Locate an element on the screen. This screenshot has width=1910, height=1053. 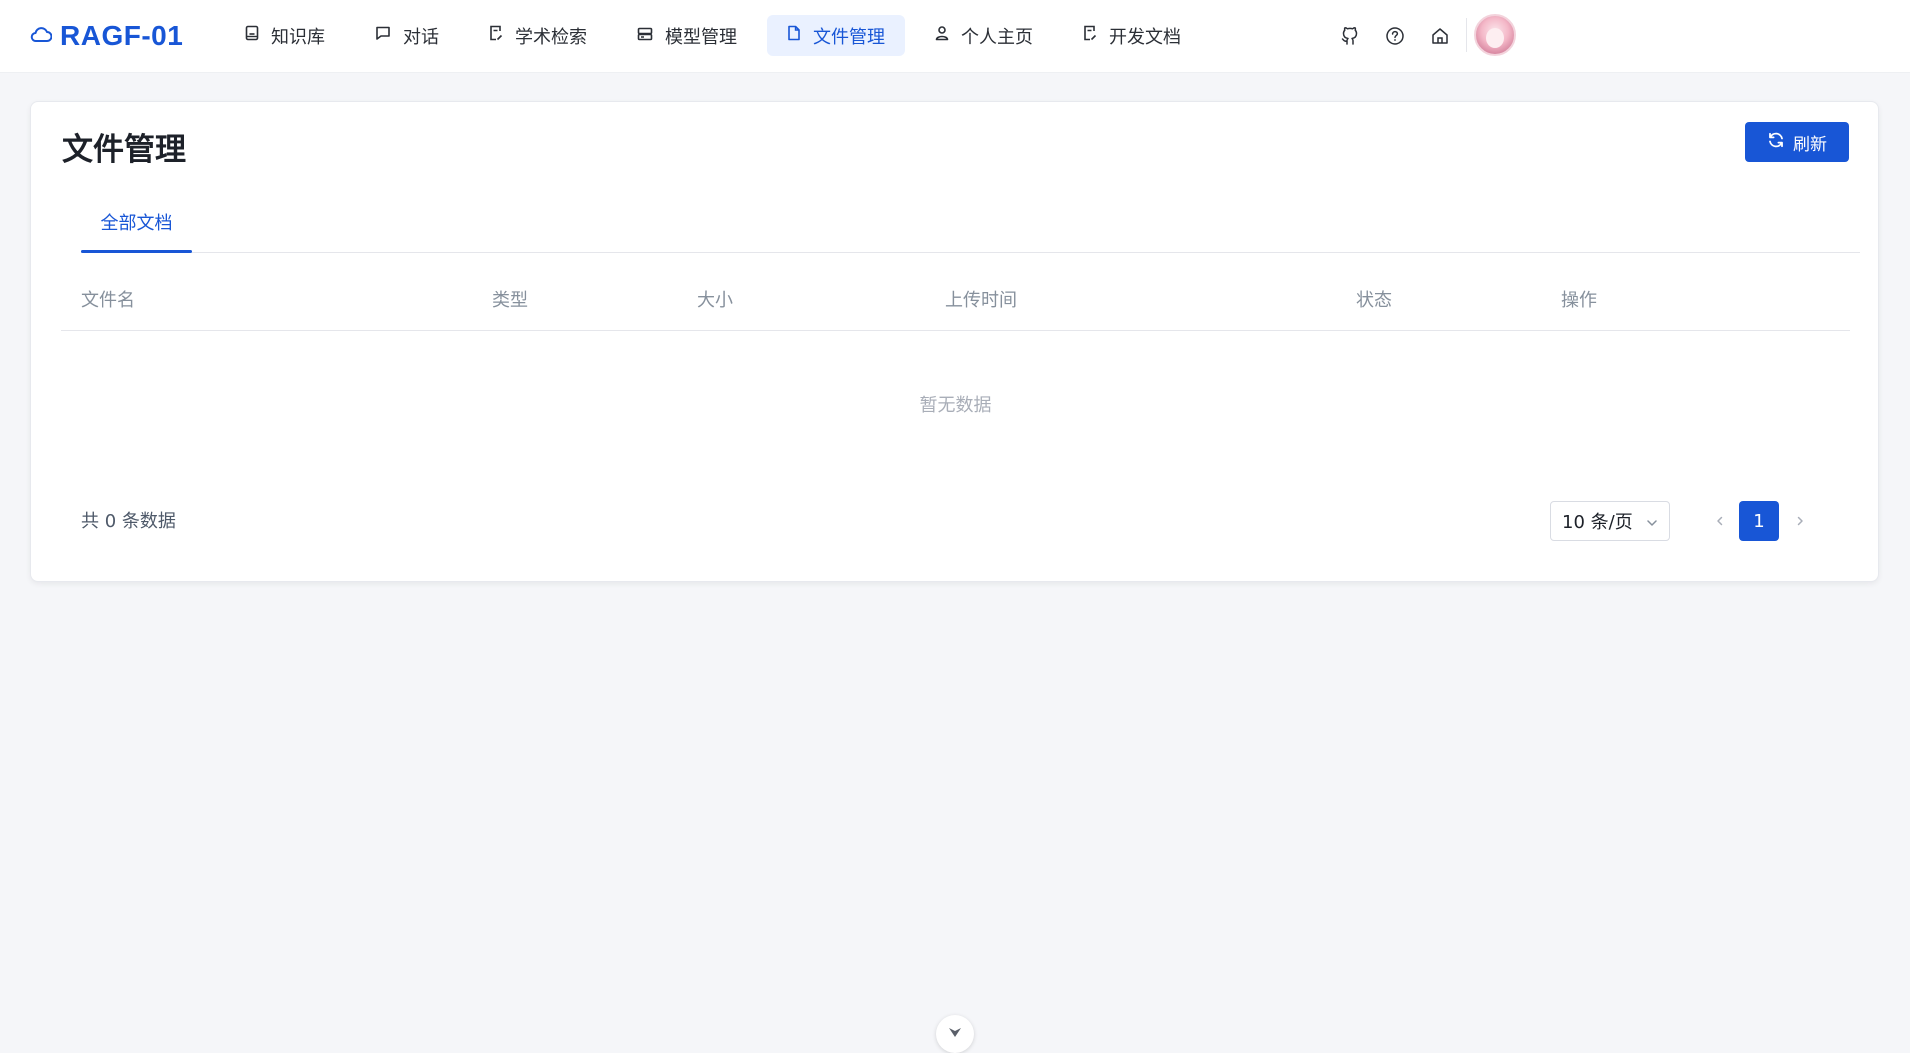
nav-item-model-management: 模型管理 is located at coordinates (687, 35).